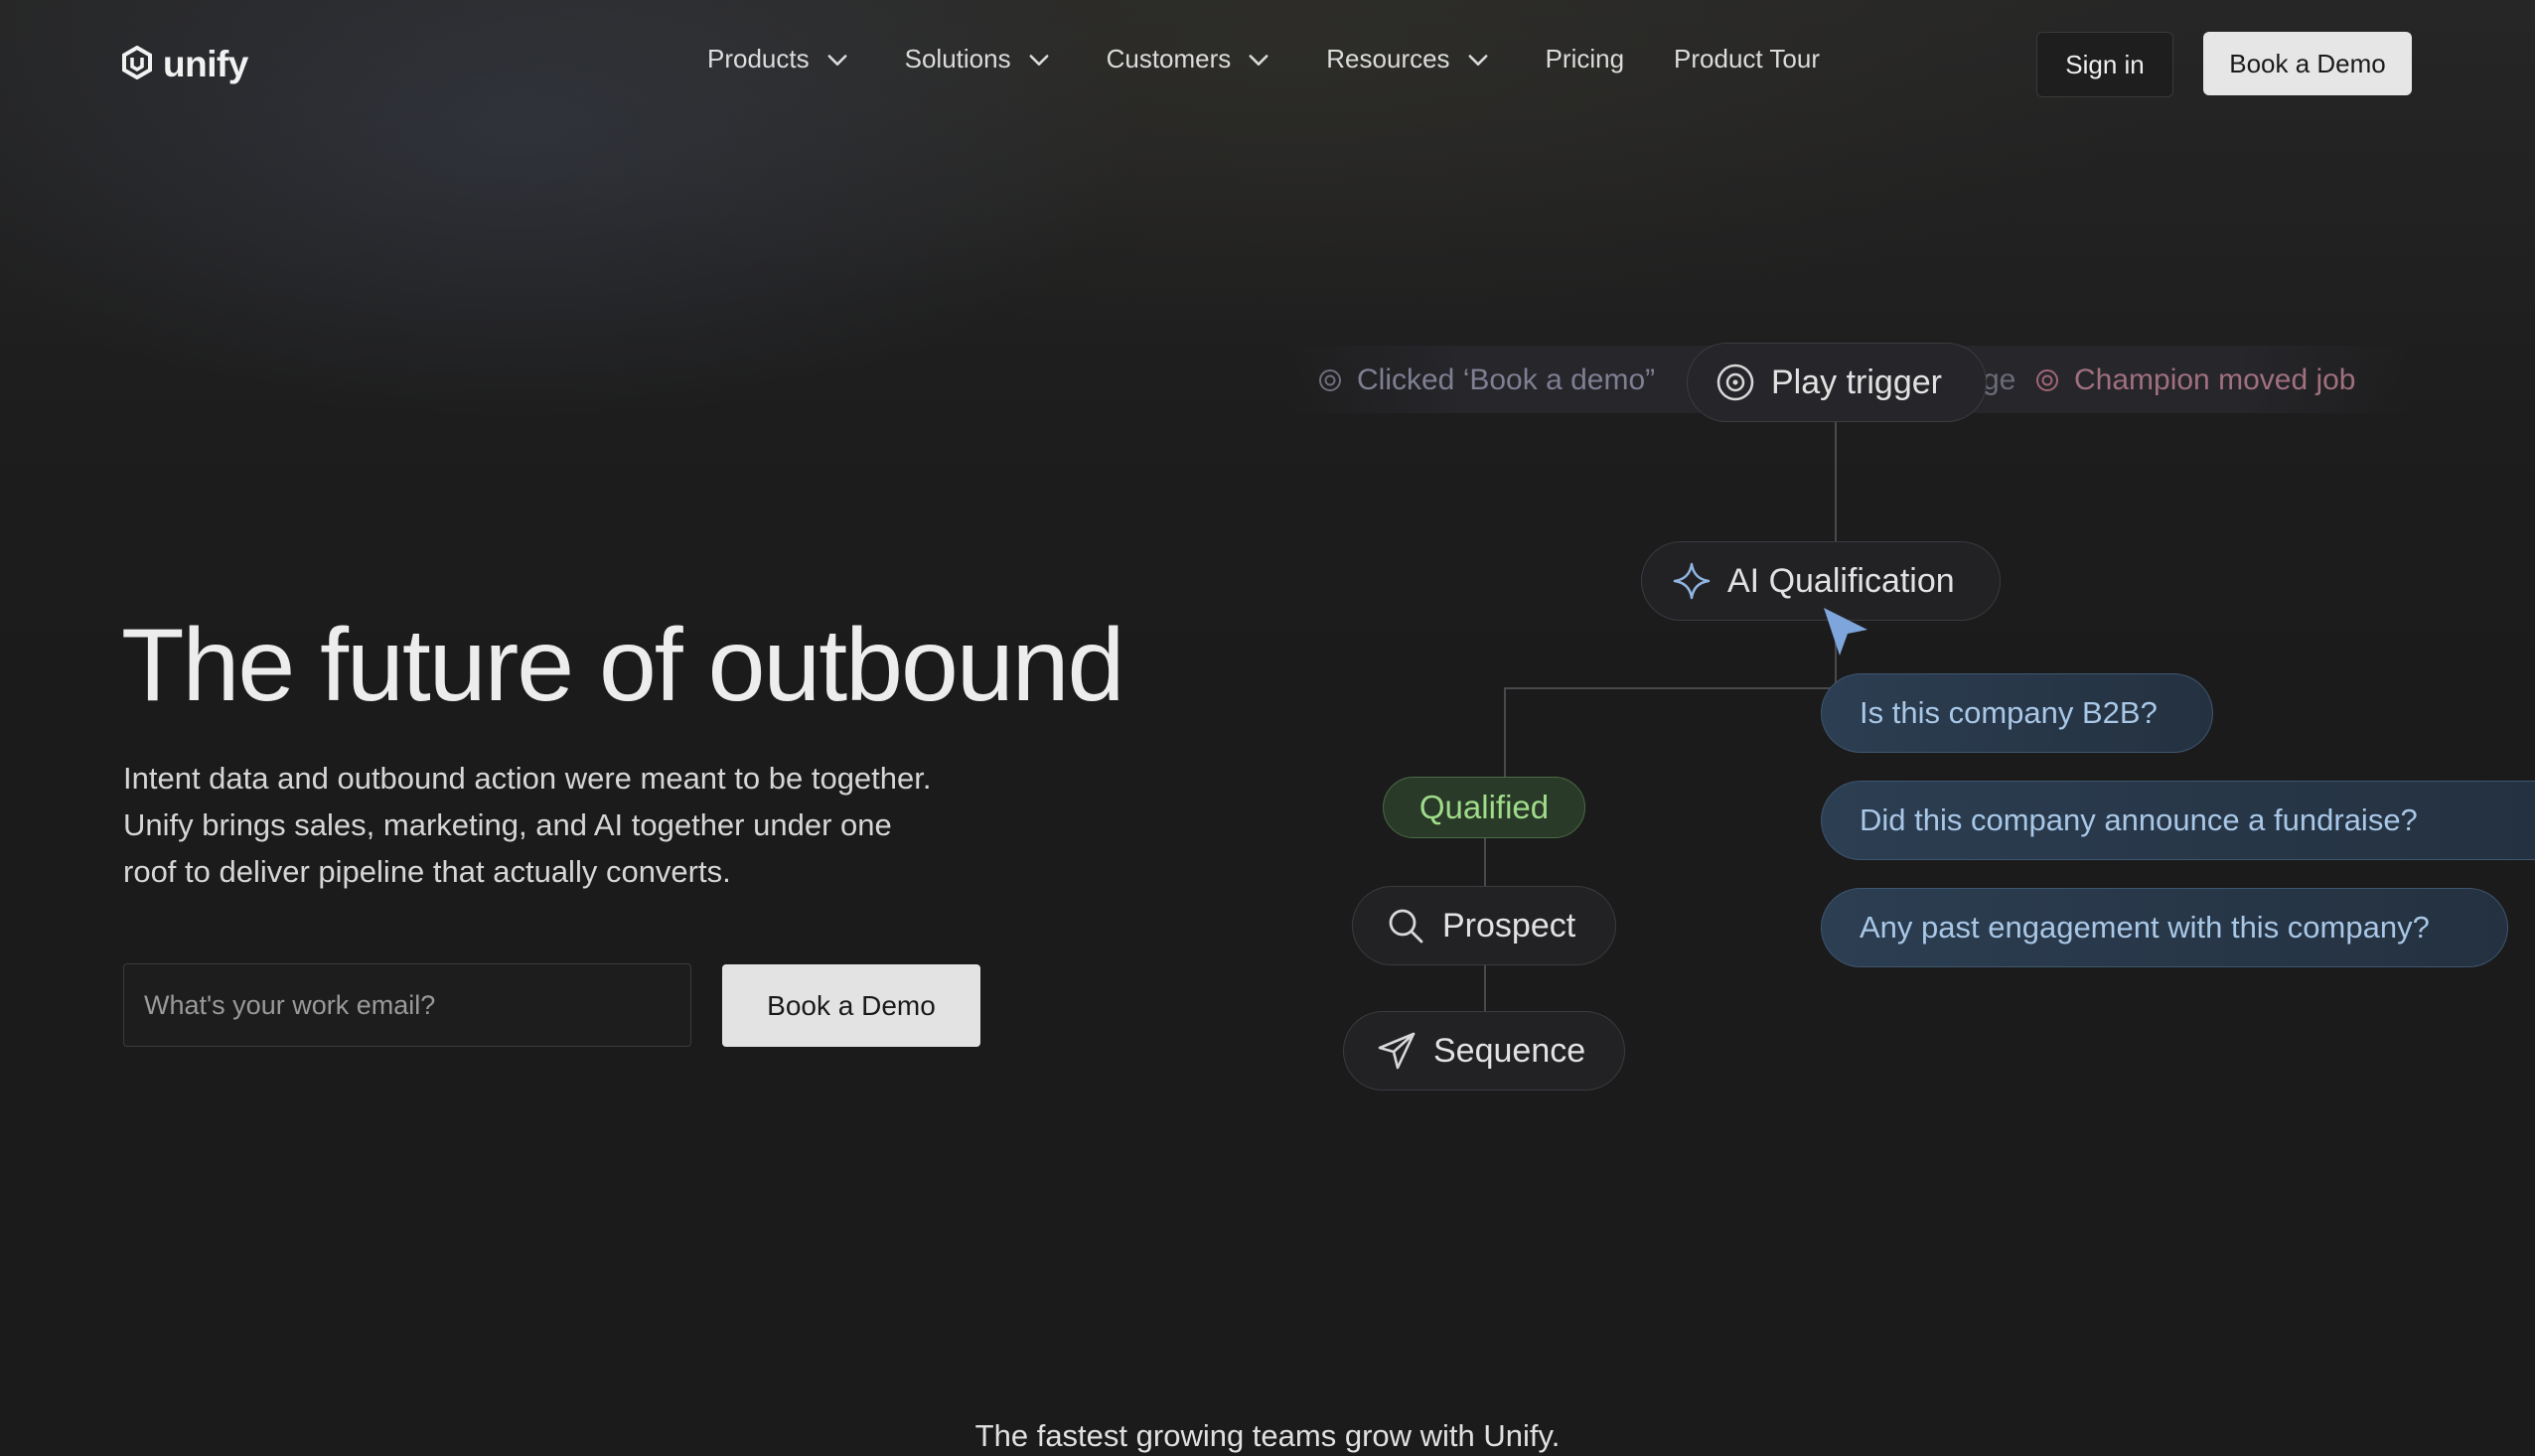  What do you see at coordinates (1169, 58) in the screenshot?
I see `nav-label: Customers` at bounding box center [1169, 58].